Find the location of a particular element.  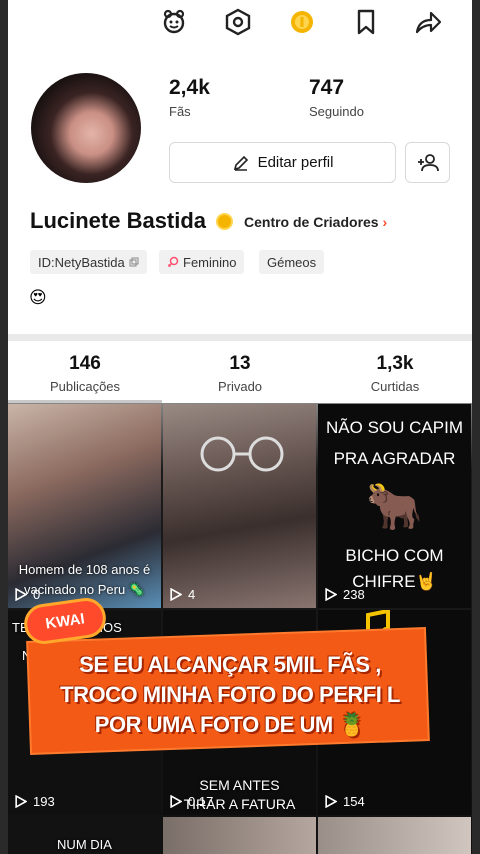

creator-center-label: Centro de Criadores is located at coordinates (311, 222).